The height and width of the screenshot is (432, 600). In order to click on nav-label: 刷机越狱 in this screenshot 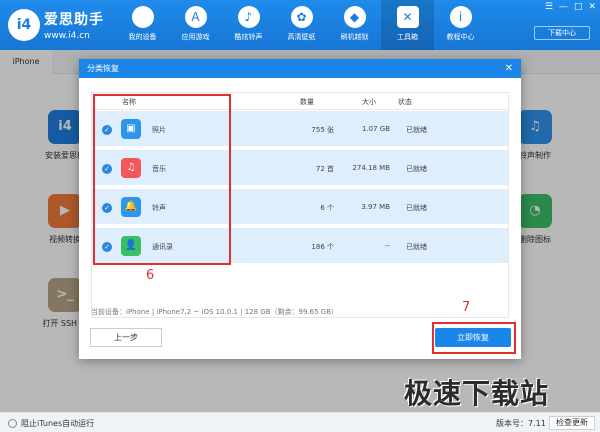, I will do `click(354, 37)`.